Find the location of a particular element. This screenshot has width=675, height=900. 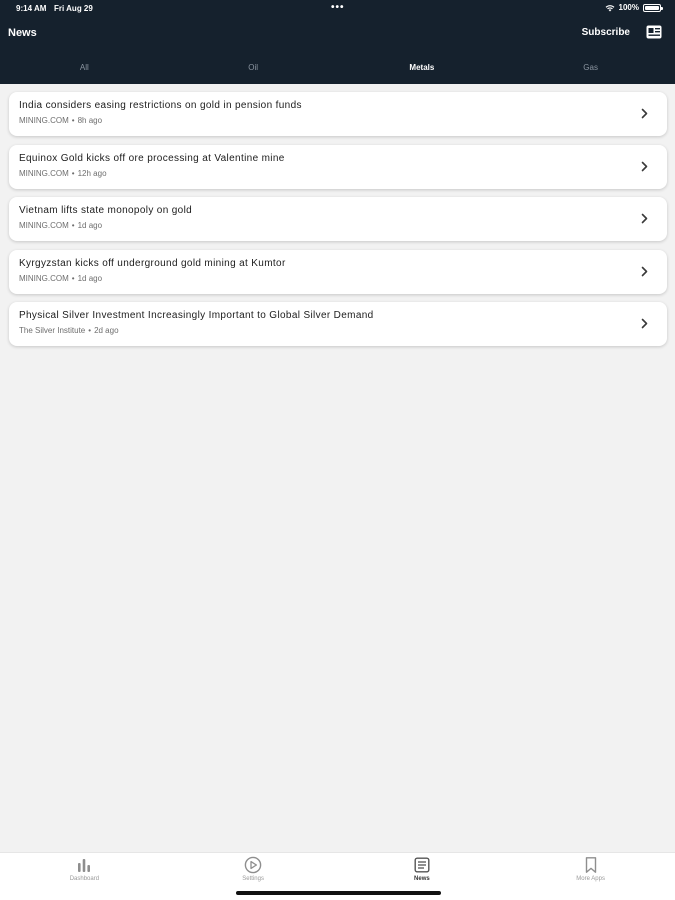

news-age: 8h ago is located at coordinates (90, 120).